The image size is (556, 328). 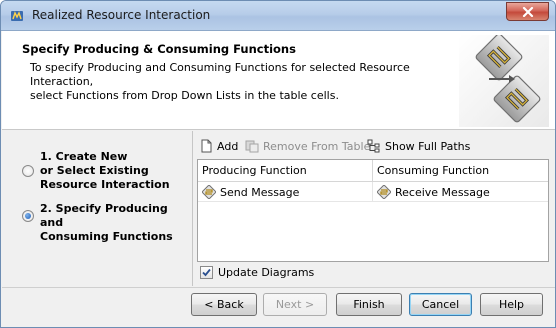 I want to click on column-header-consuming: Consuming Function, so click(x=460, y=171).